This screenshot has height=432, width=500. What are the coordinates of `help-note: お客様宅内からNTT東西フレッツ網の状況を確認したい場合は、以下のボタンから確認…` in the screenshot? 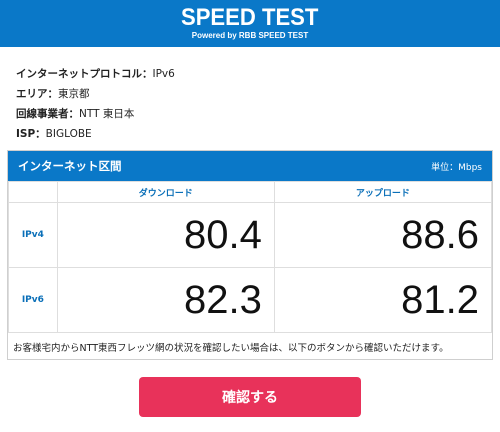 It's located at (231, 348).